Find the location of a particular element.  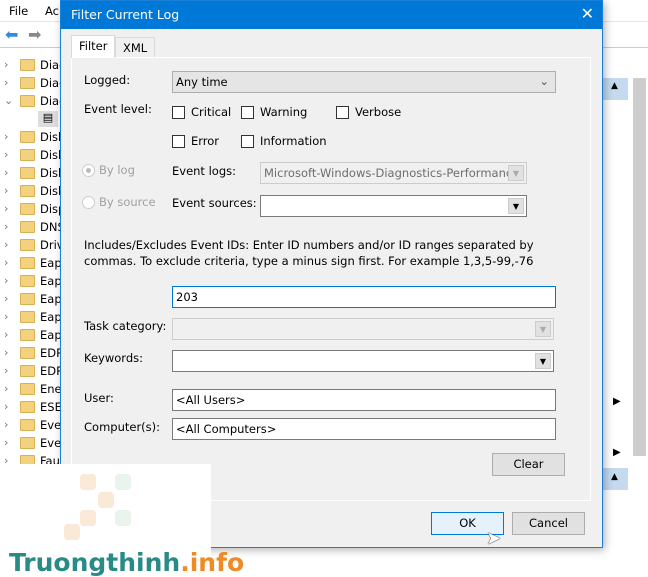

back-arrow-icon: ⬅ is located at coordinates (11, 34).